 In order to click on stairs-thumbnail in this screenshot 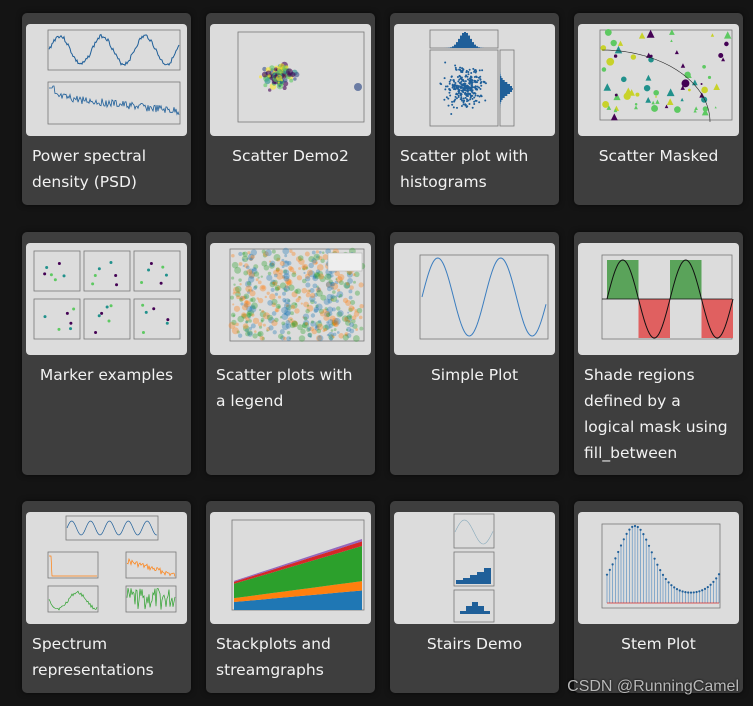, I will do `click(474, 568)`.